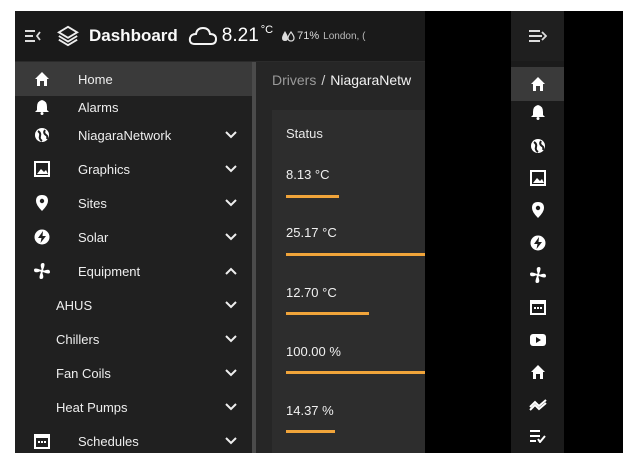 Image resolution: width=623 pixels, height=453 pixels. I want to click on status-value: 8.13 °C, so click(308, 174).